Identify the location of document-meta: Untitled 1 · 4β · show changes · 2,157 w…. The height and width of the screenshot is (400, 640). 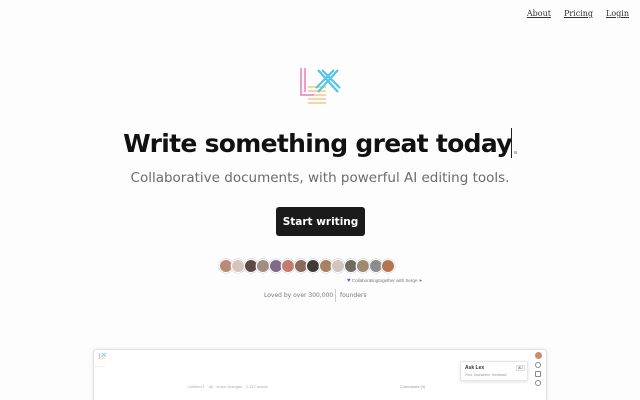
(228, 386).